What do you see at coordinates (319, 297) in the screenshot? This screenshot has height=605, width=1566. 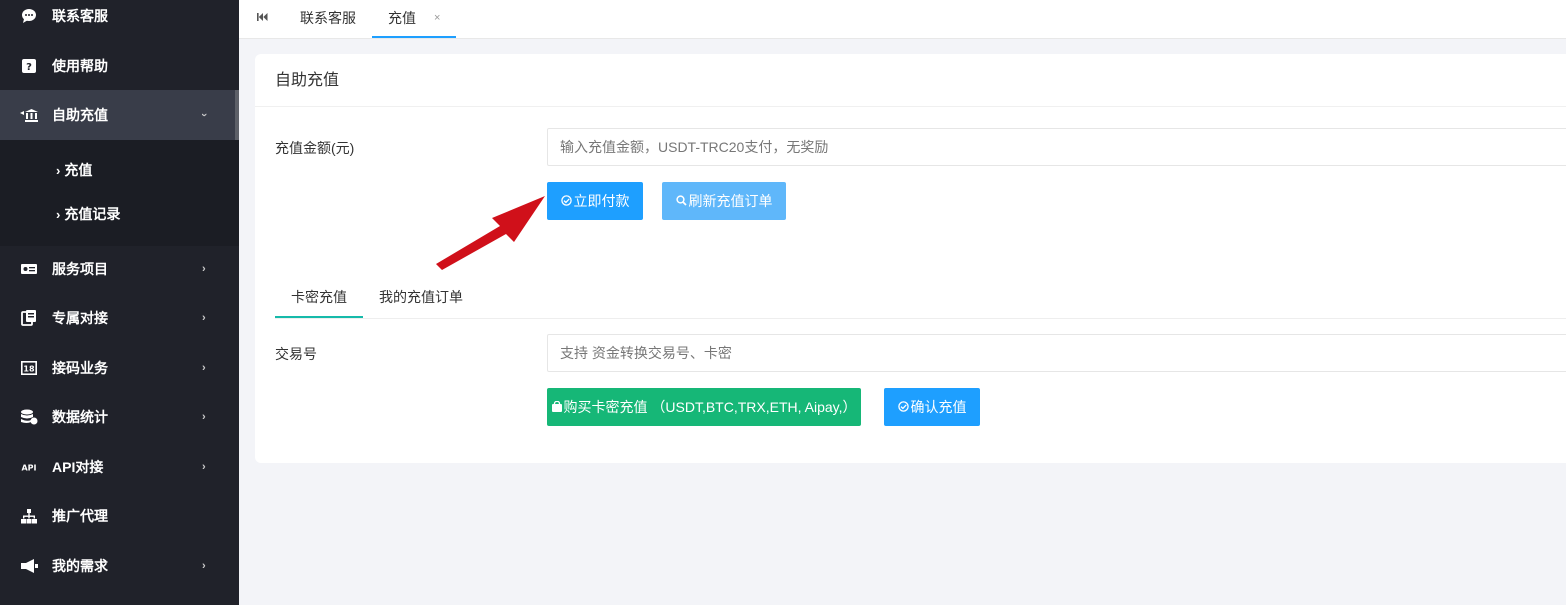 I see `tab-label: 卡密充值` at bounding box center [319, 297].